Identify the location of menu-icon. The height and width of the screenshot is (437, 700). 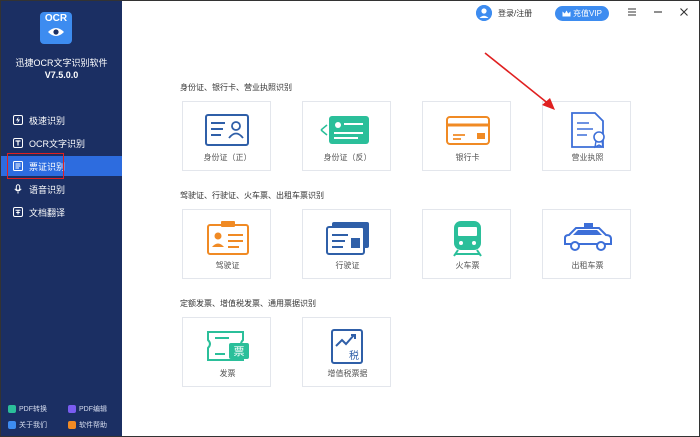
(632, 12).